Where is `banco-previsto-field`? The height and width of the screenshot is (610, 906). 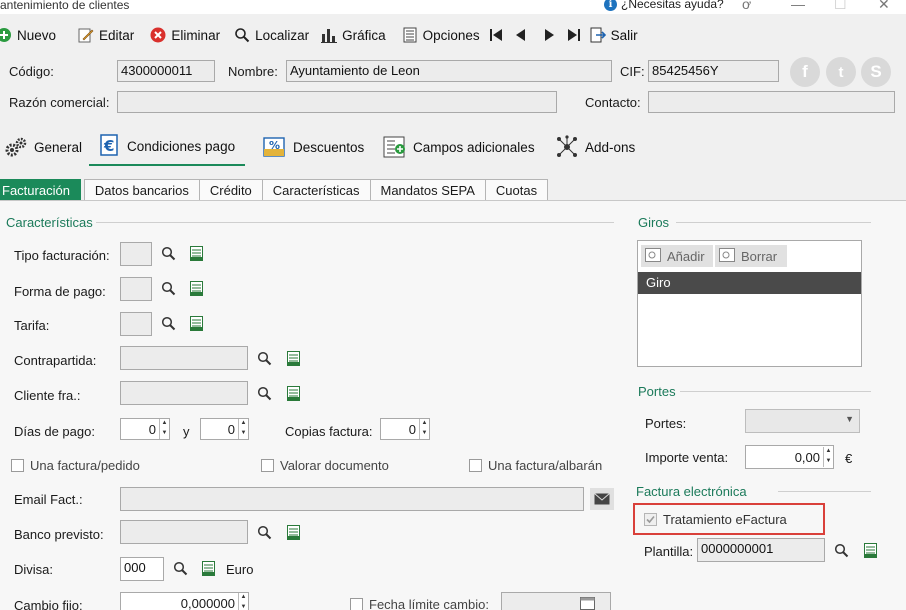
banco-previsto-field is located at coordinates (184, 532).